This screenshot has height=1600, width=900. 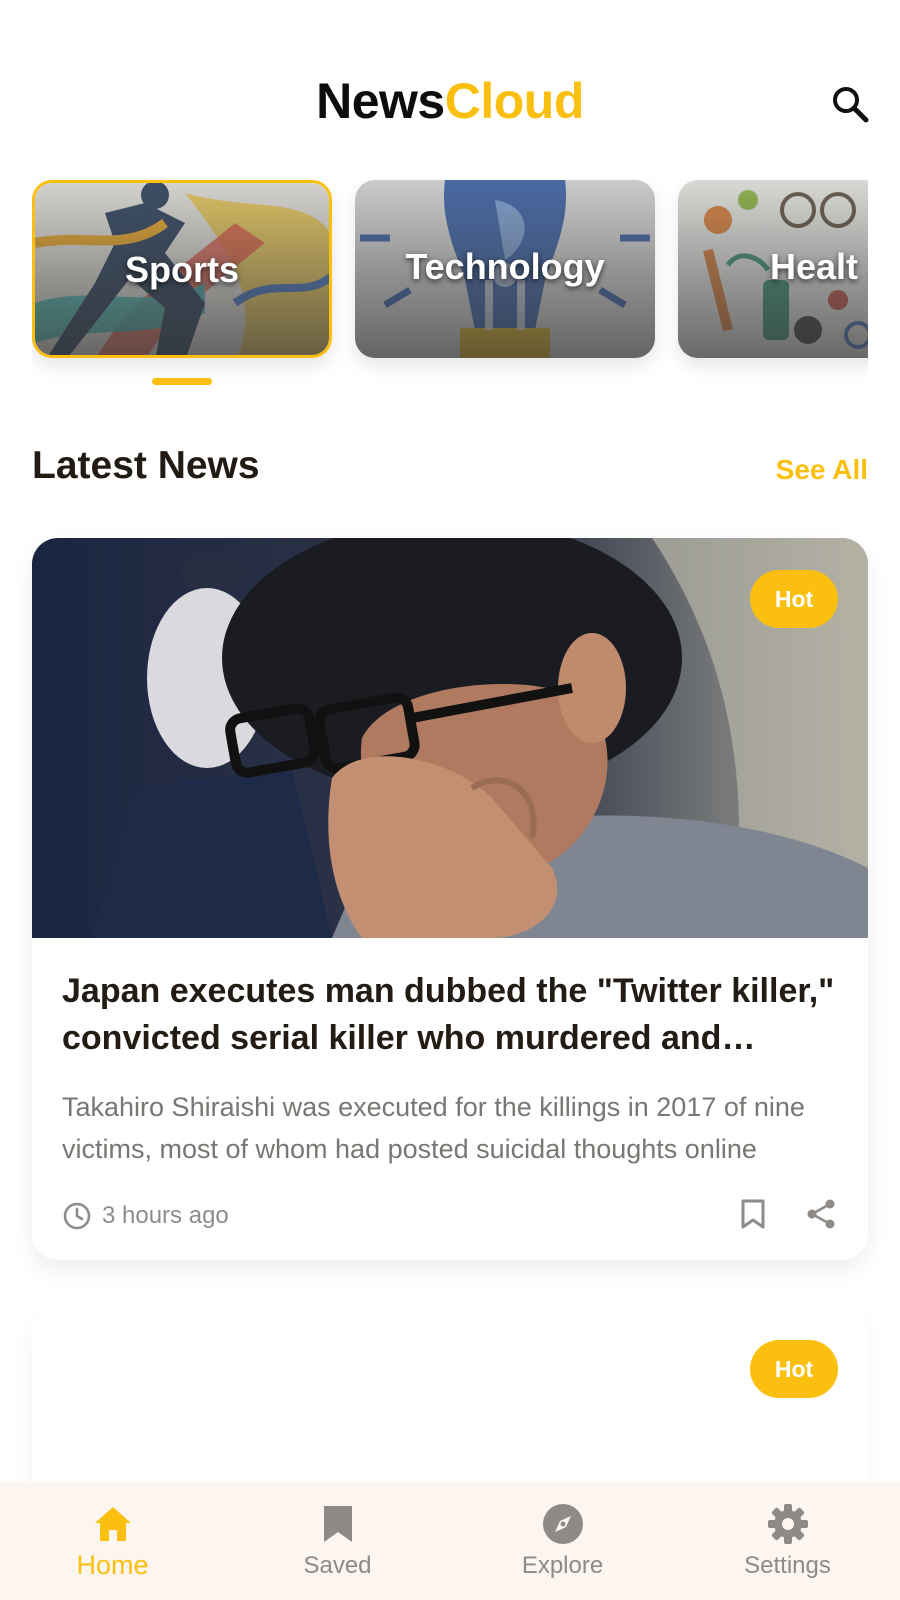 I want to click on news-actions, so click(x=787, y=1214).